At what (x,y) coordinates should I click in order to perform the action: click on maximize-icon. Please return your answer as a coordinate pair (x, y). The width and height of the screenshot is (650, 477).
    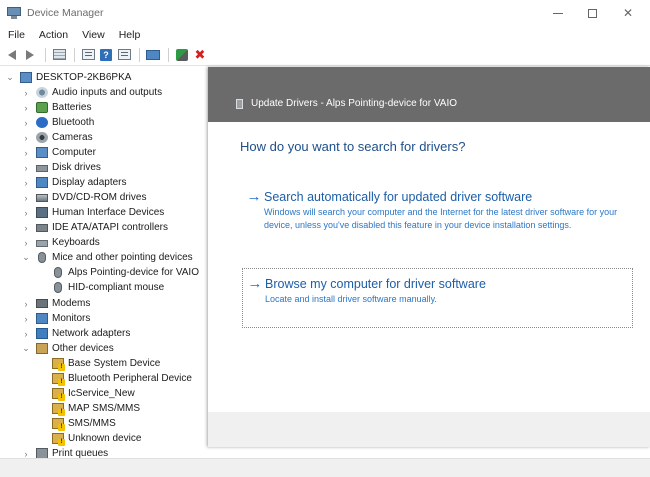
    Looking at the image, I should click on (592, 13).